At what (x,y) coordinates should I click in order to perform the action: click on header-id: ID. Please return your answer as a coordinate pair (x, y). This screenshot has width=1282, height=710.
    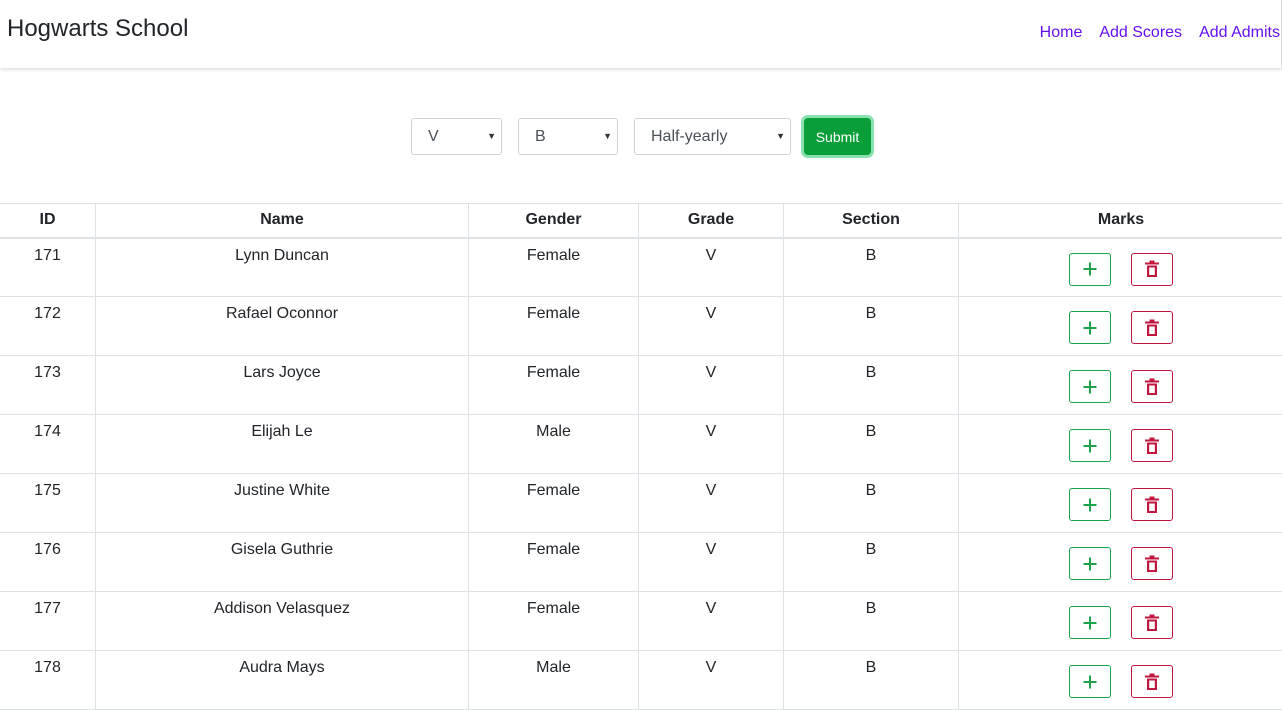
    Looking at the image, I should click on (48, 221).